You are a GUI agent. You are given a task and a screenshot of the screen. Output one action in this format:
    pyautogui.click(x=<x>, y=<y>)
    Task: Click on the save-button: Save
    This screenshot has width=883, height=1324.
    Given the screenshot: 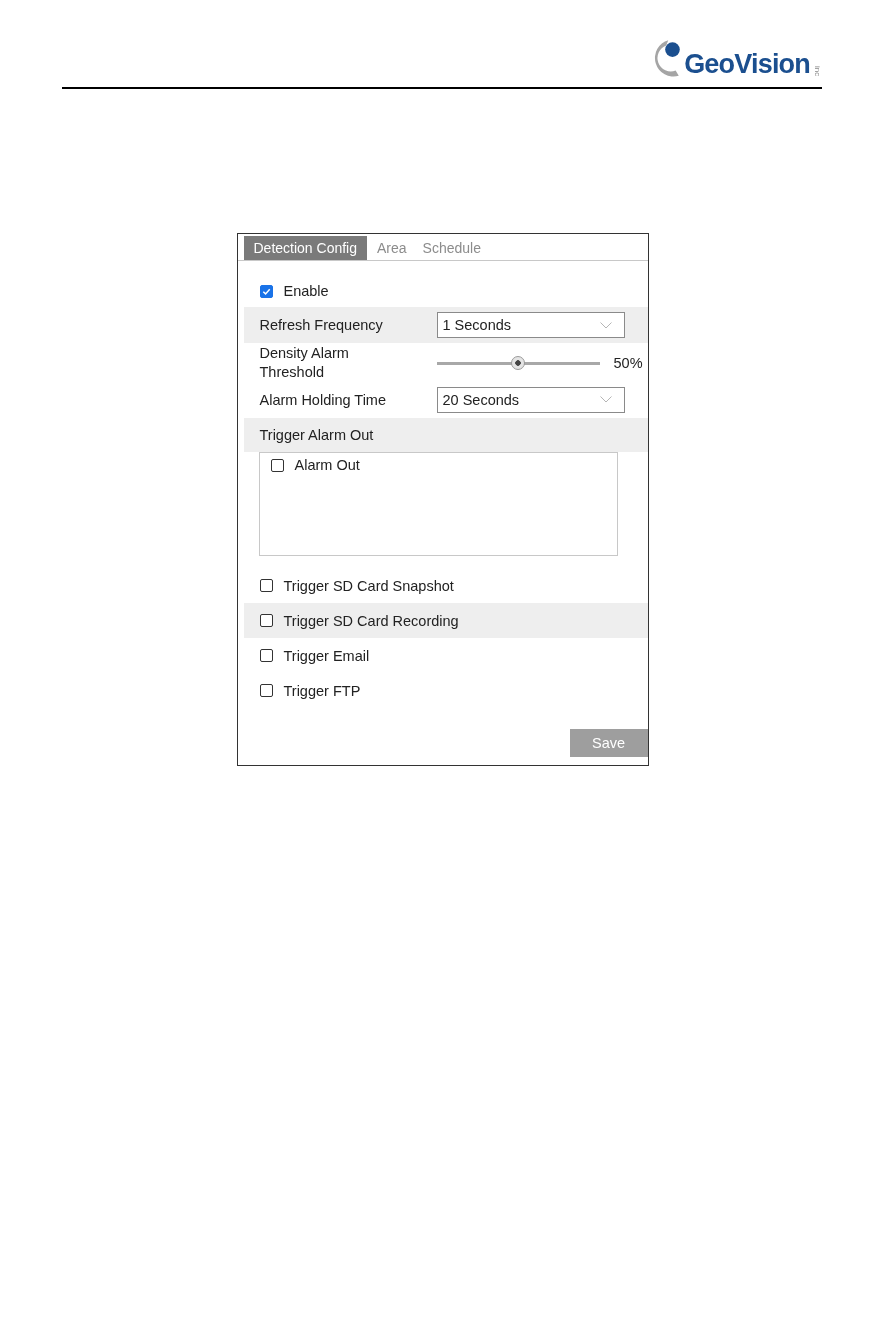 What is the action you would take?
    pyautogui.click(x=608, y=743)
    